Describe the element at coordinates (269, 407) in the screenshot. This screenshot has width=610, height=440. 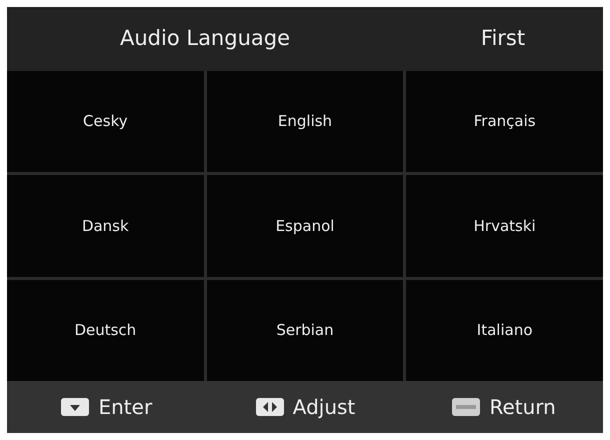
I see `left-right-key-icon` at that location.